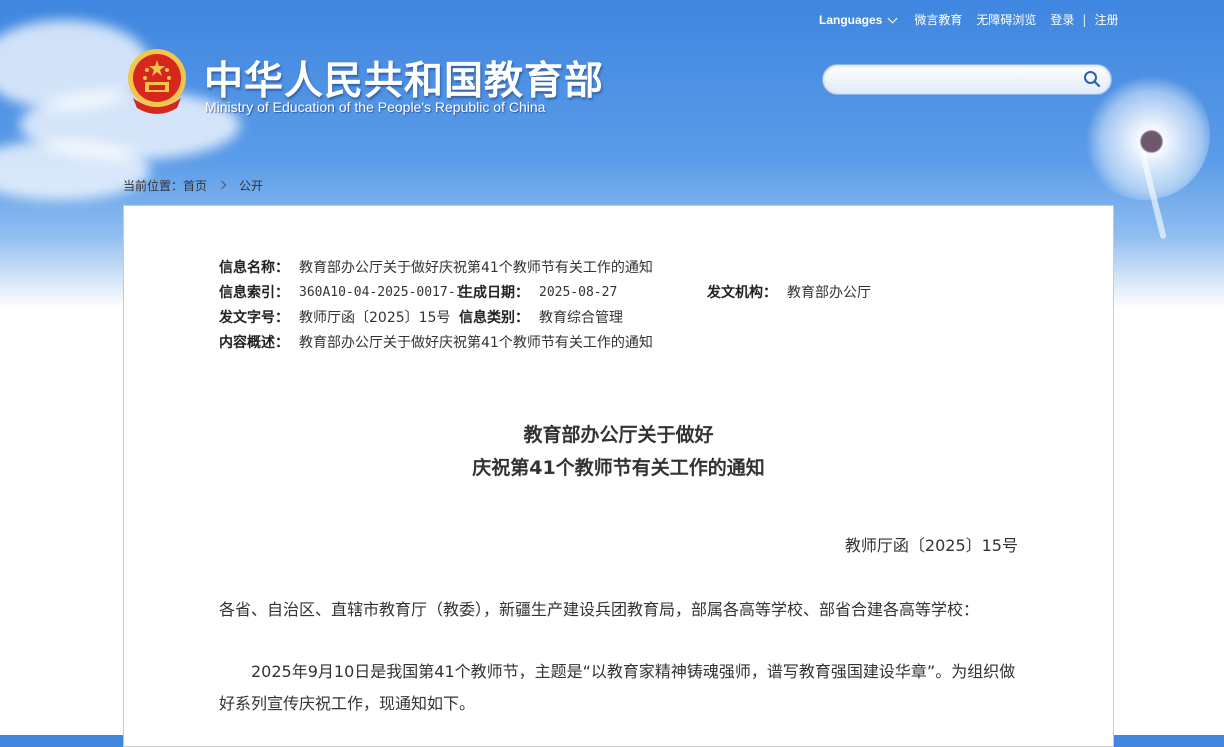  What do you see at coordinates (494, 293) in the screenshot?
I see `date-label: 生成日期：` at bounding box center [494, 293].